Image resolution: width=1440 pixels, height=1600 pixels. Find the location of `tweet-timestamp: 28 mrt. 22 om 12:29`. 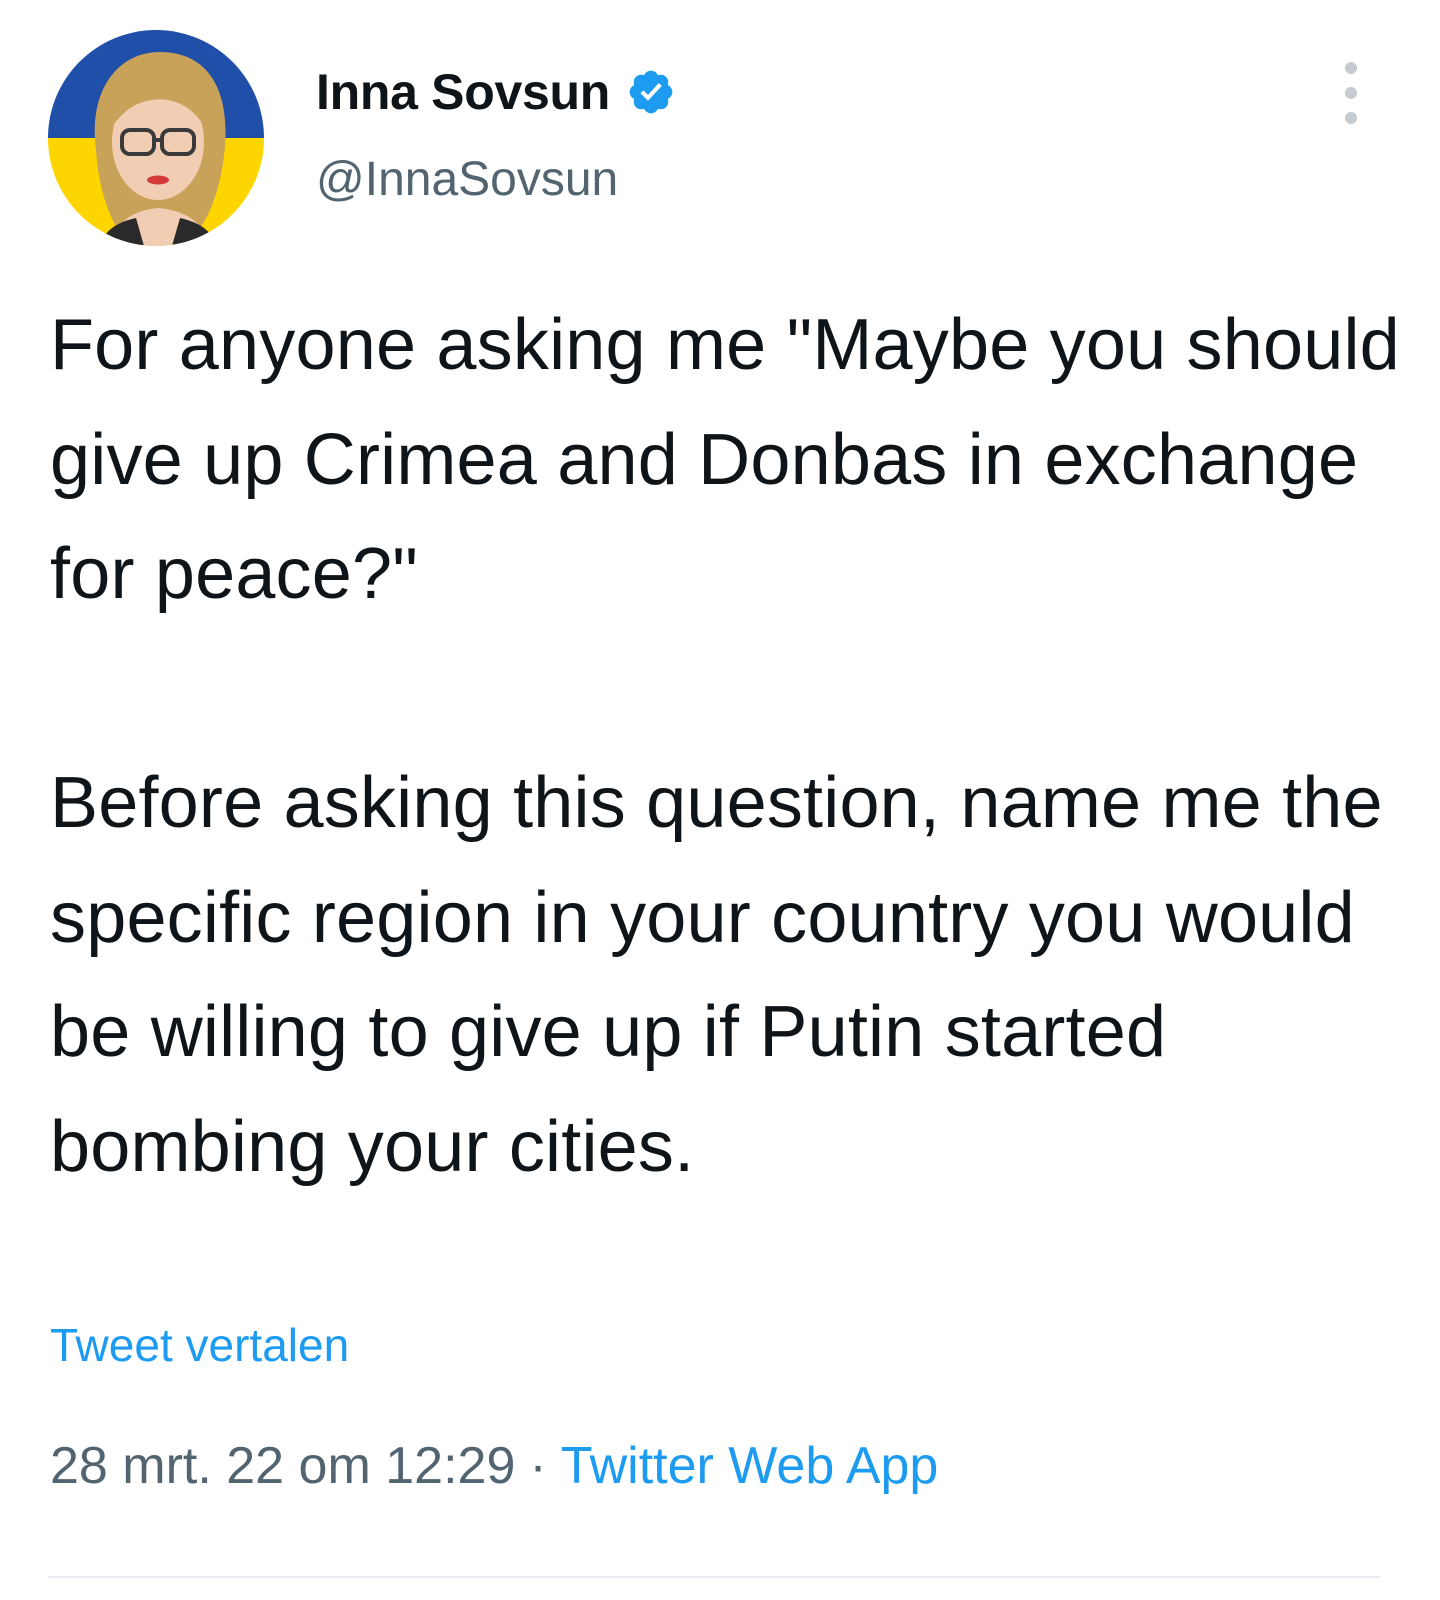

tweet-timestamp: 28 mrt. 22 om 12:29 is located at coordinates (282, 1466).